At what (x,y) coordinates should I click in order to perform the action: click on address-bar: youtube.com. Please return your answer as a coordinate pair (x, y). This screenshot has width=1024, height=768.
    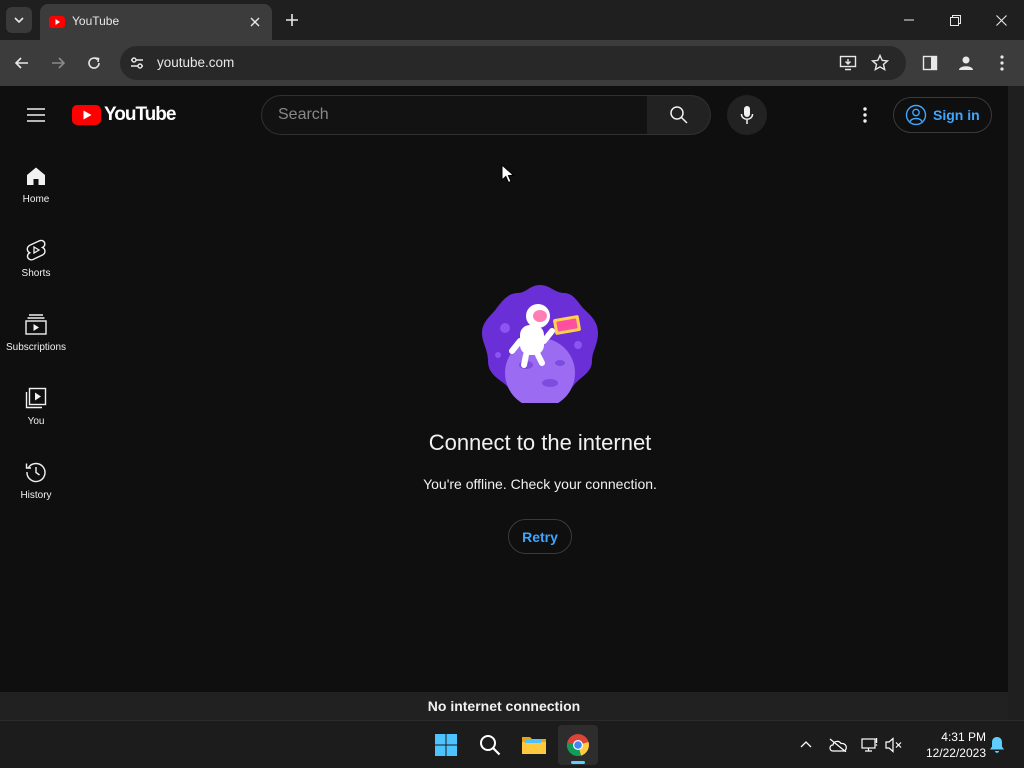
    Looking at the image, I should click on (513, 63).